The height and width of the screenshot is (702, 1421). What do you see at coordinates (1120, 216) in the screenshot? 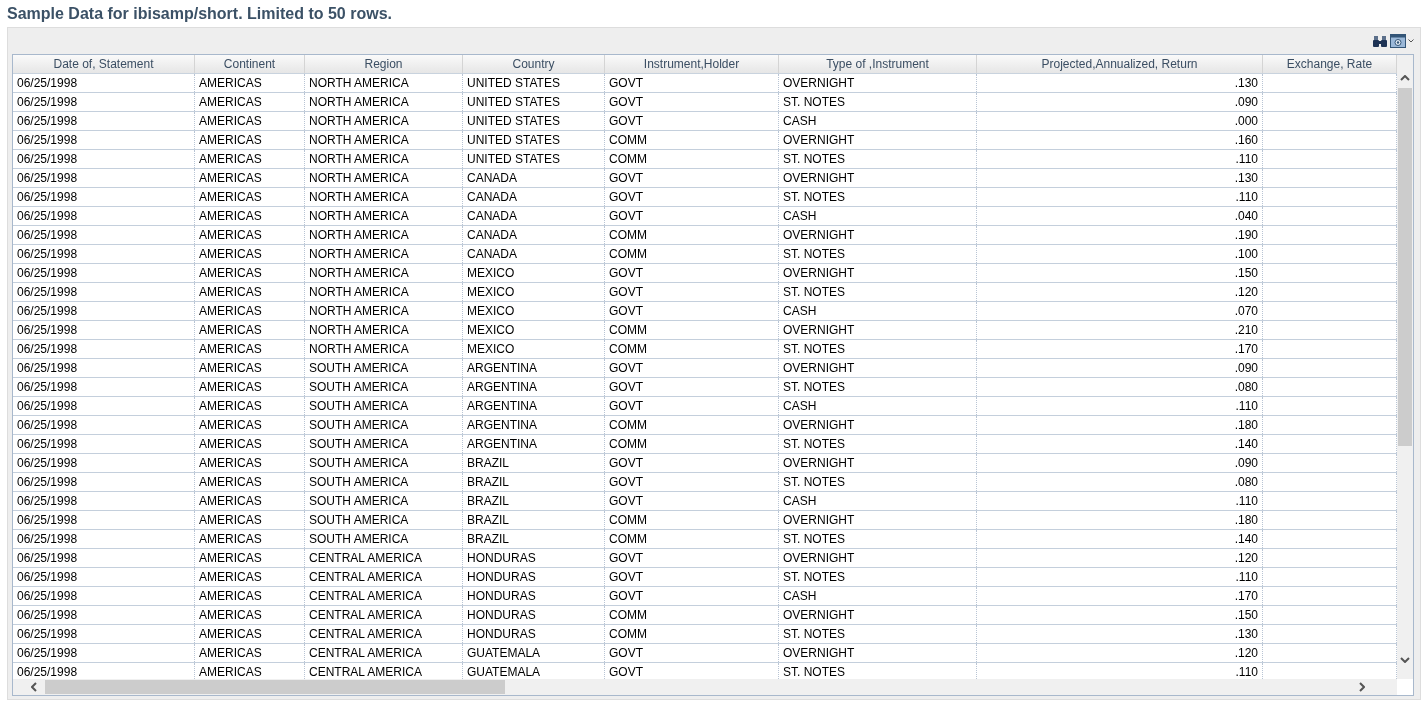
I see `table-cell: .040` at bounding box center [1120, 216].